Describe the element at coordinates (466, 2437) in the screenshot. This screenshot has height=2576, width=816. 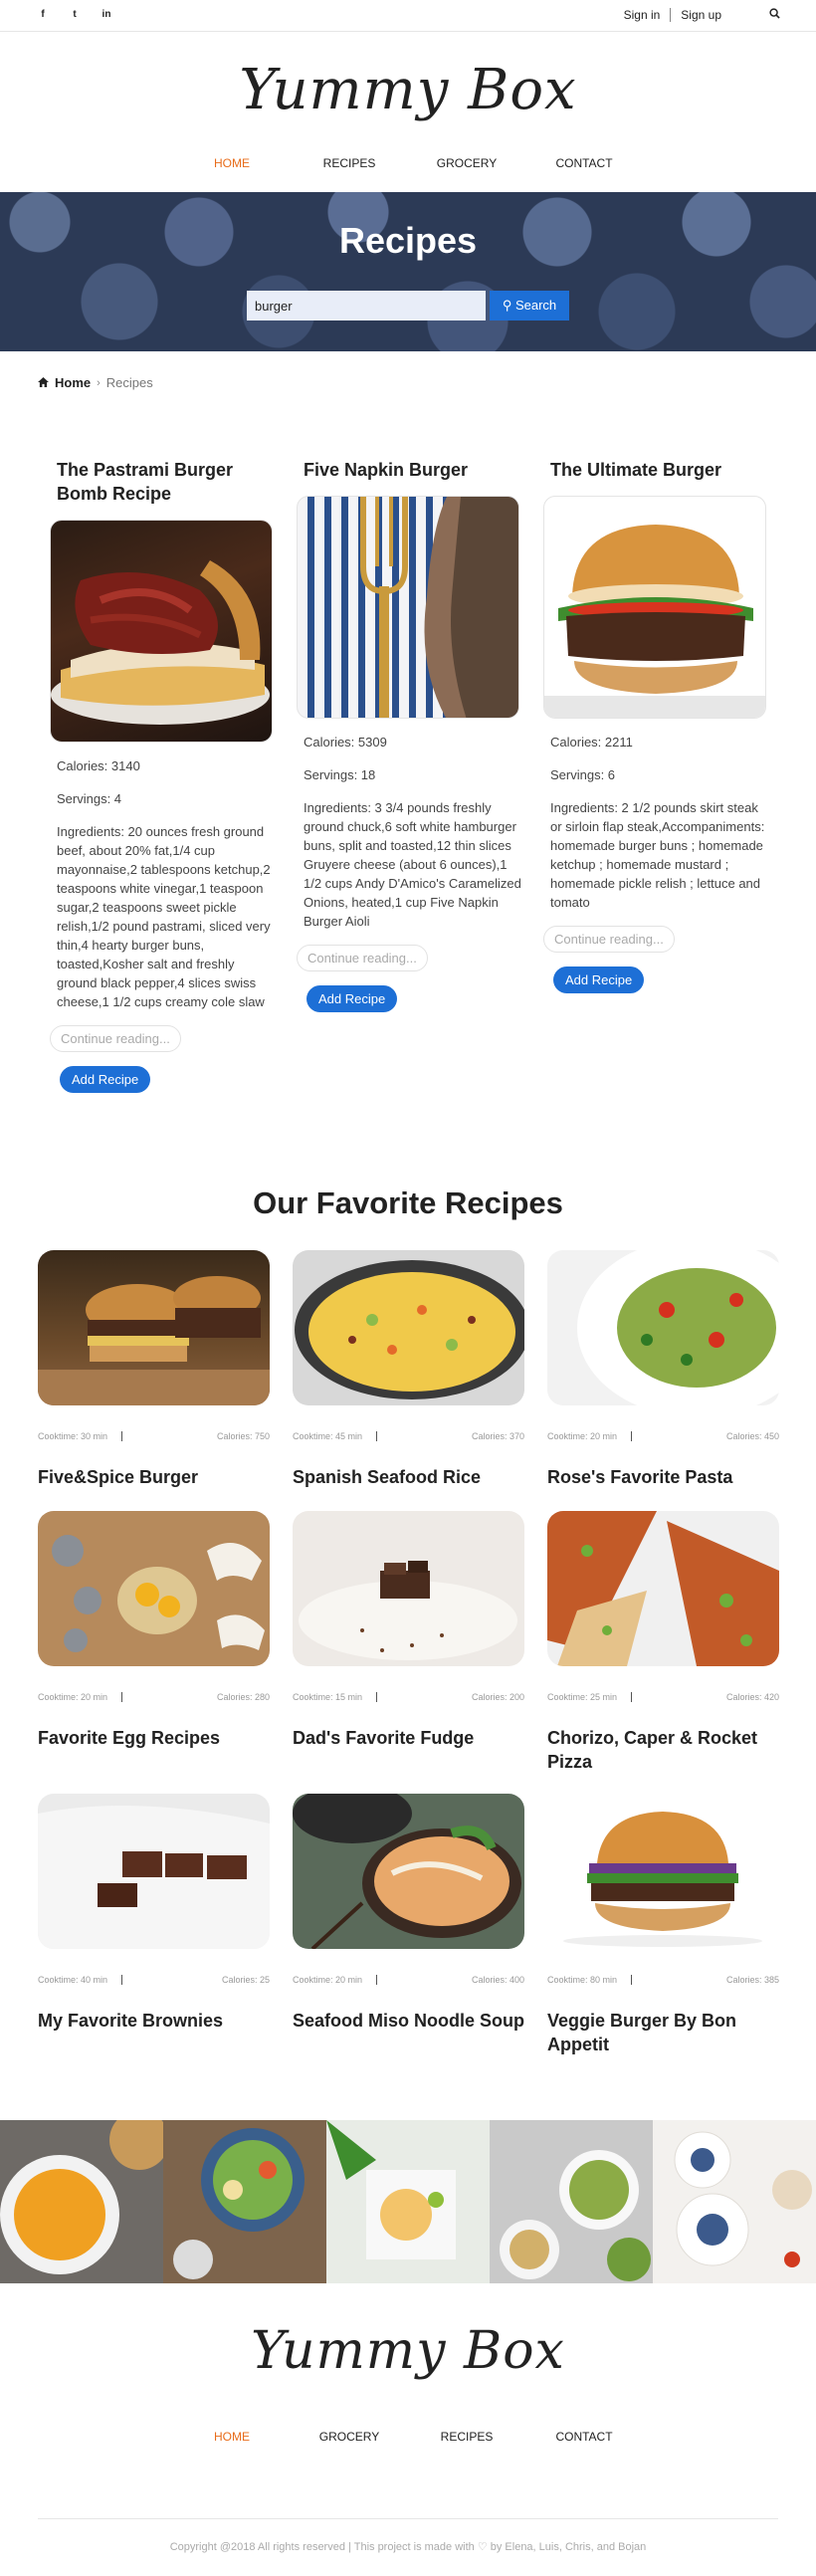
I see `footer-nav-recipes: RECIPES` at that location.